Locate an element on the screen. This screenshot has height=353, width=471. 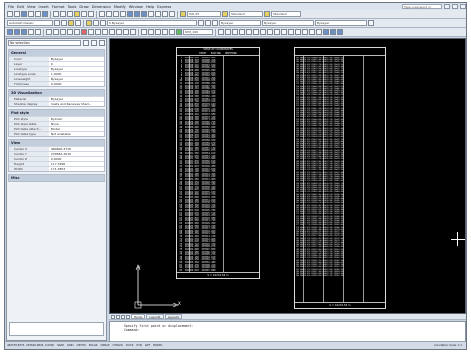
scale-icon is located at coordinates (270, 32).